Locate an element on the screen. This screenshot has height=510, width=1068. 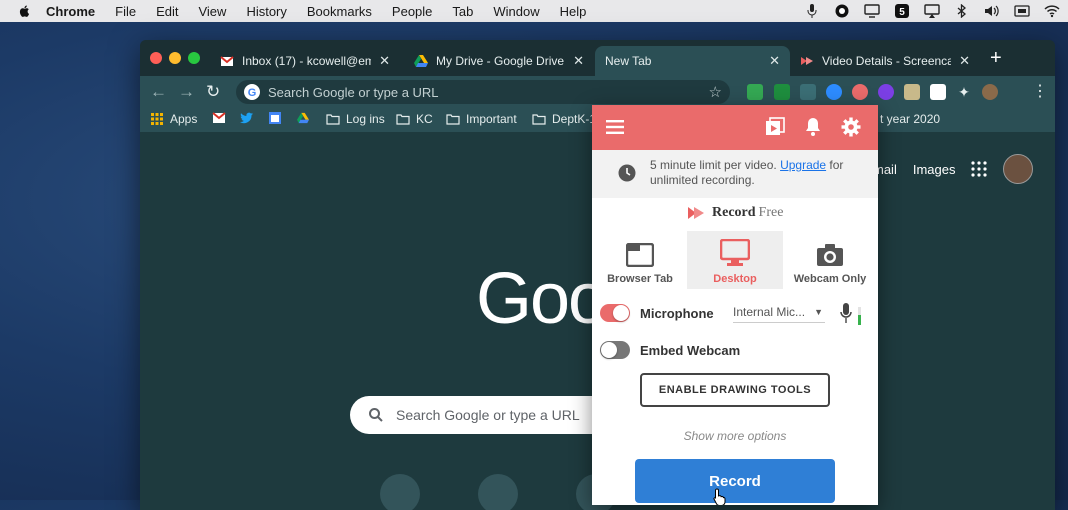
webcam-row: Embed Webcam is located at coordinates (670, 350).